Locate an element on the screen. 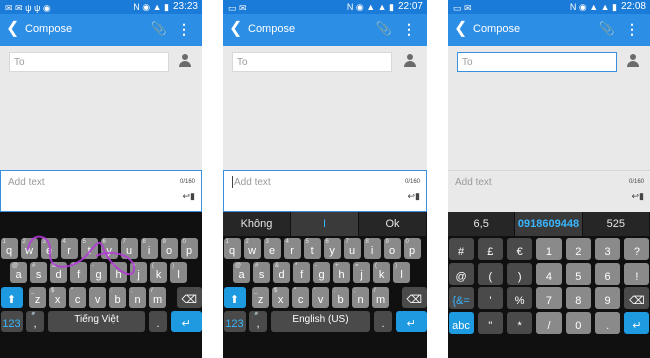 The image size is (650, 358). num-key: * is located at coordinates (520, 322).